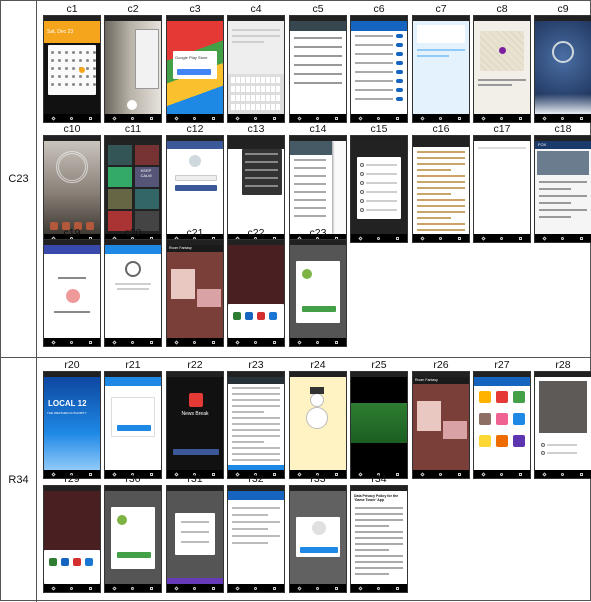  I want to click on tile-label: c22, so click(256, 233).